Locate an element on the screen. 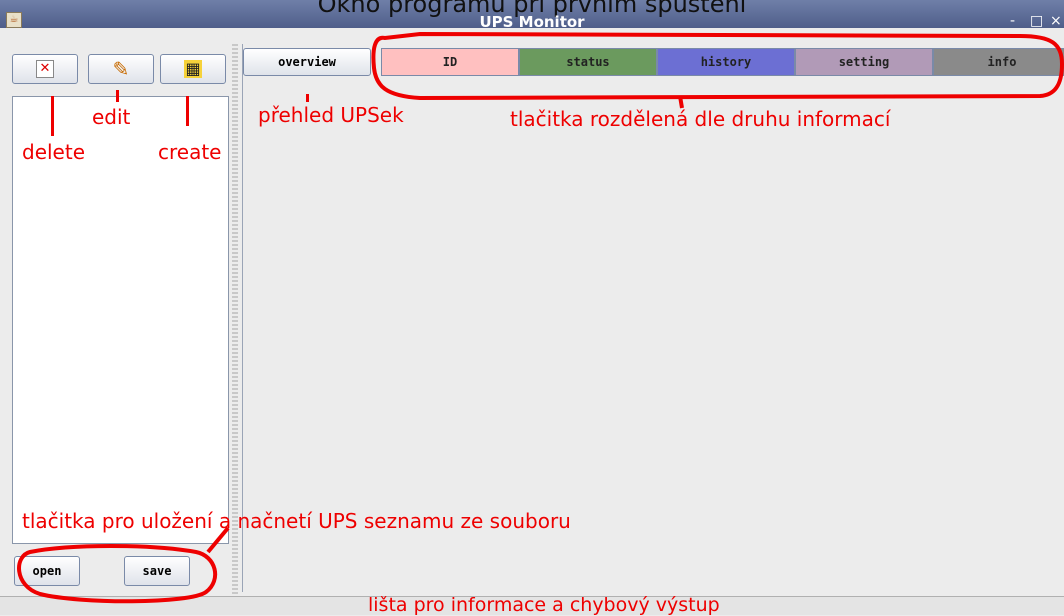 Image resolution: width=1064 pixels, height=616 pixels. edit-annotation: edit is located at coordinates (111, 117).